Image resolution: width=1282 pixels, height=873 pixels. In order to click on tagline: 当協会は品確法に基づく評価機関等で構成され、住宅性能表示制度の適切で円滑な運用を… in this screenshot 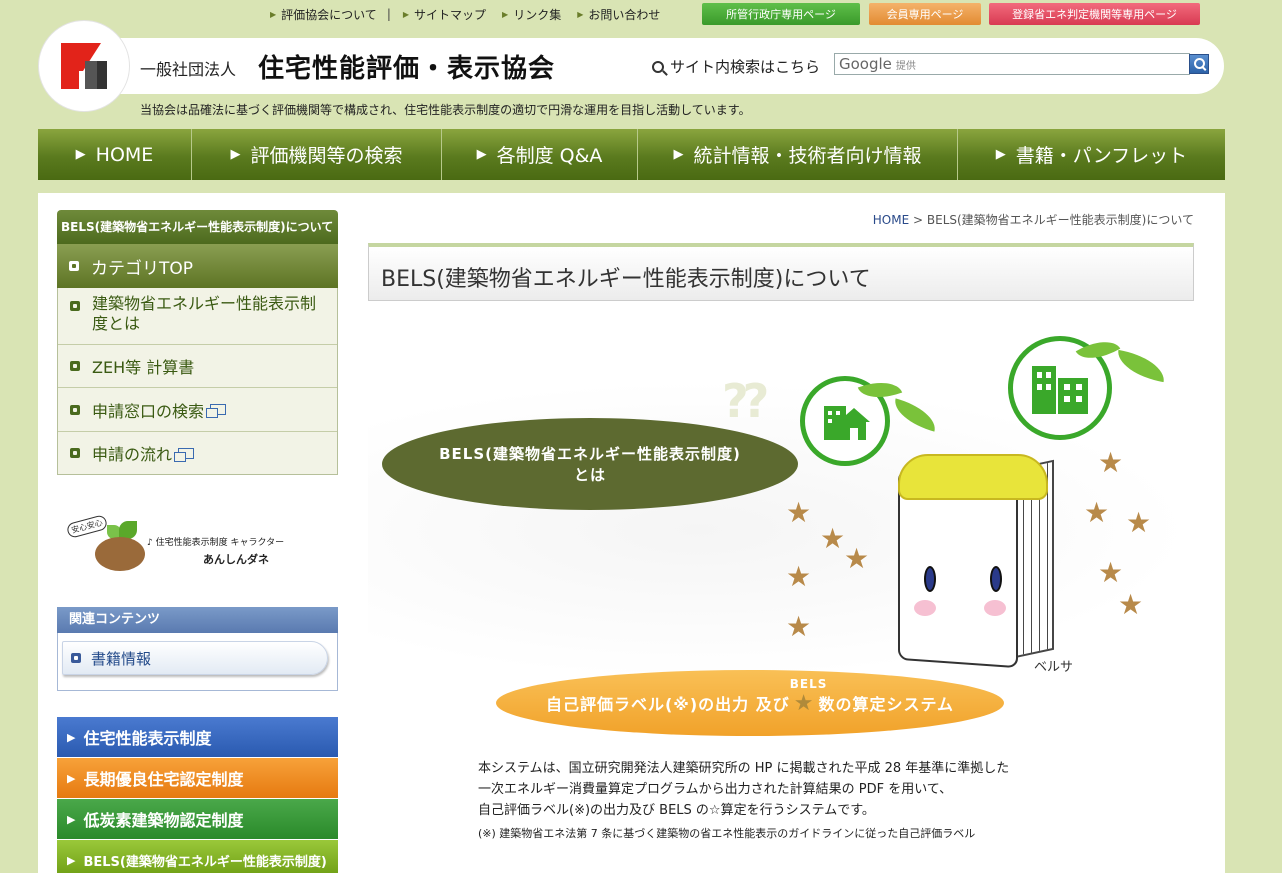, I will do `click(445, 110)`.